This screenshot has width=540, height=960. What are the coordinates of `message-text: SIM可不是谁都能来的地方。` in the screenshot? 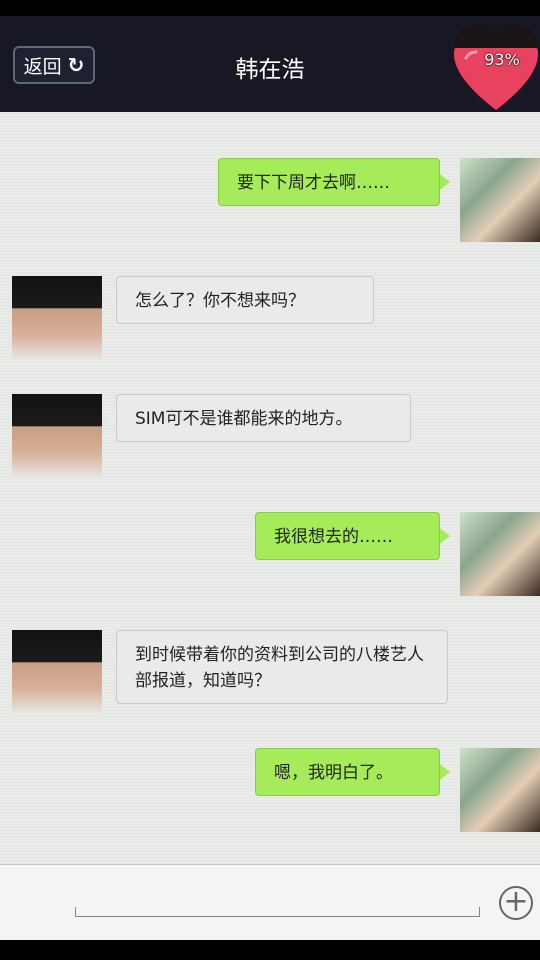 It's located at (244, 419).